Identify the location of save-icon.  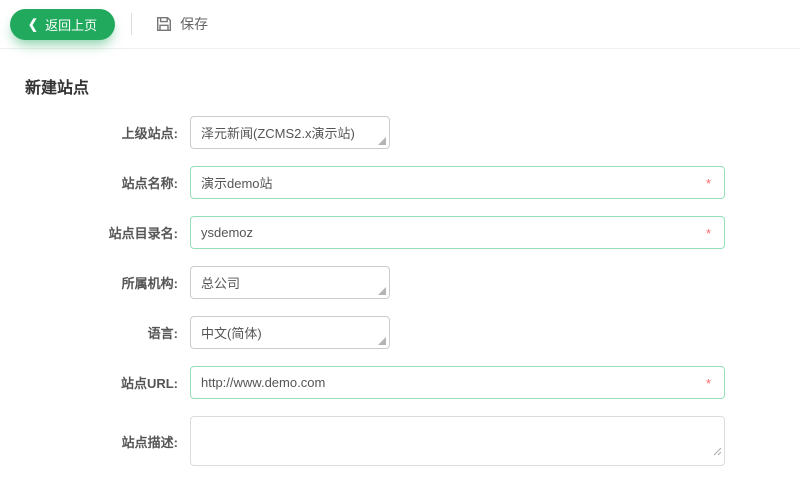
(164, 24).